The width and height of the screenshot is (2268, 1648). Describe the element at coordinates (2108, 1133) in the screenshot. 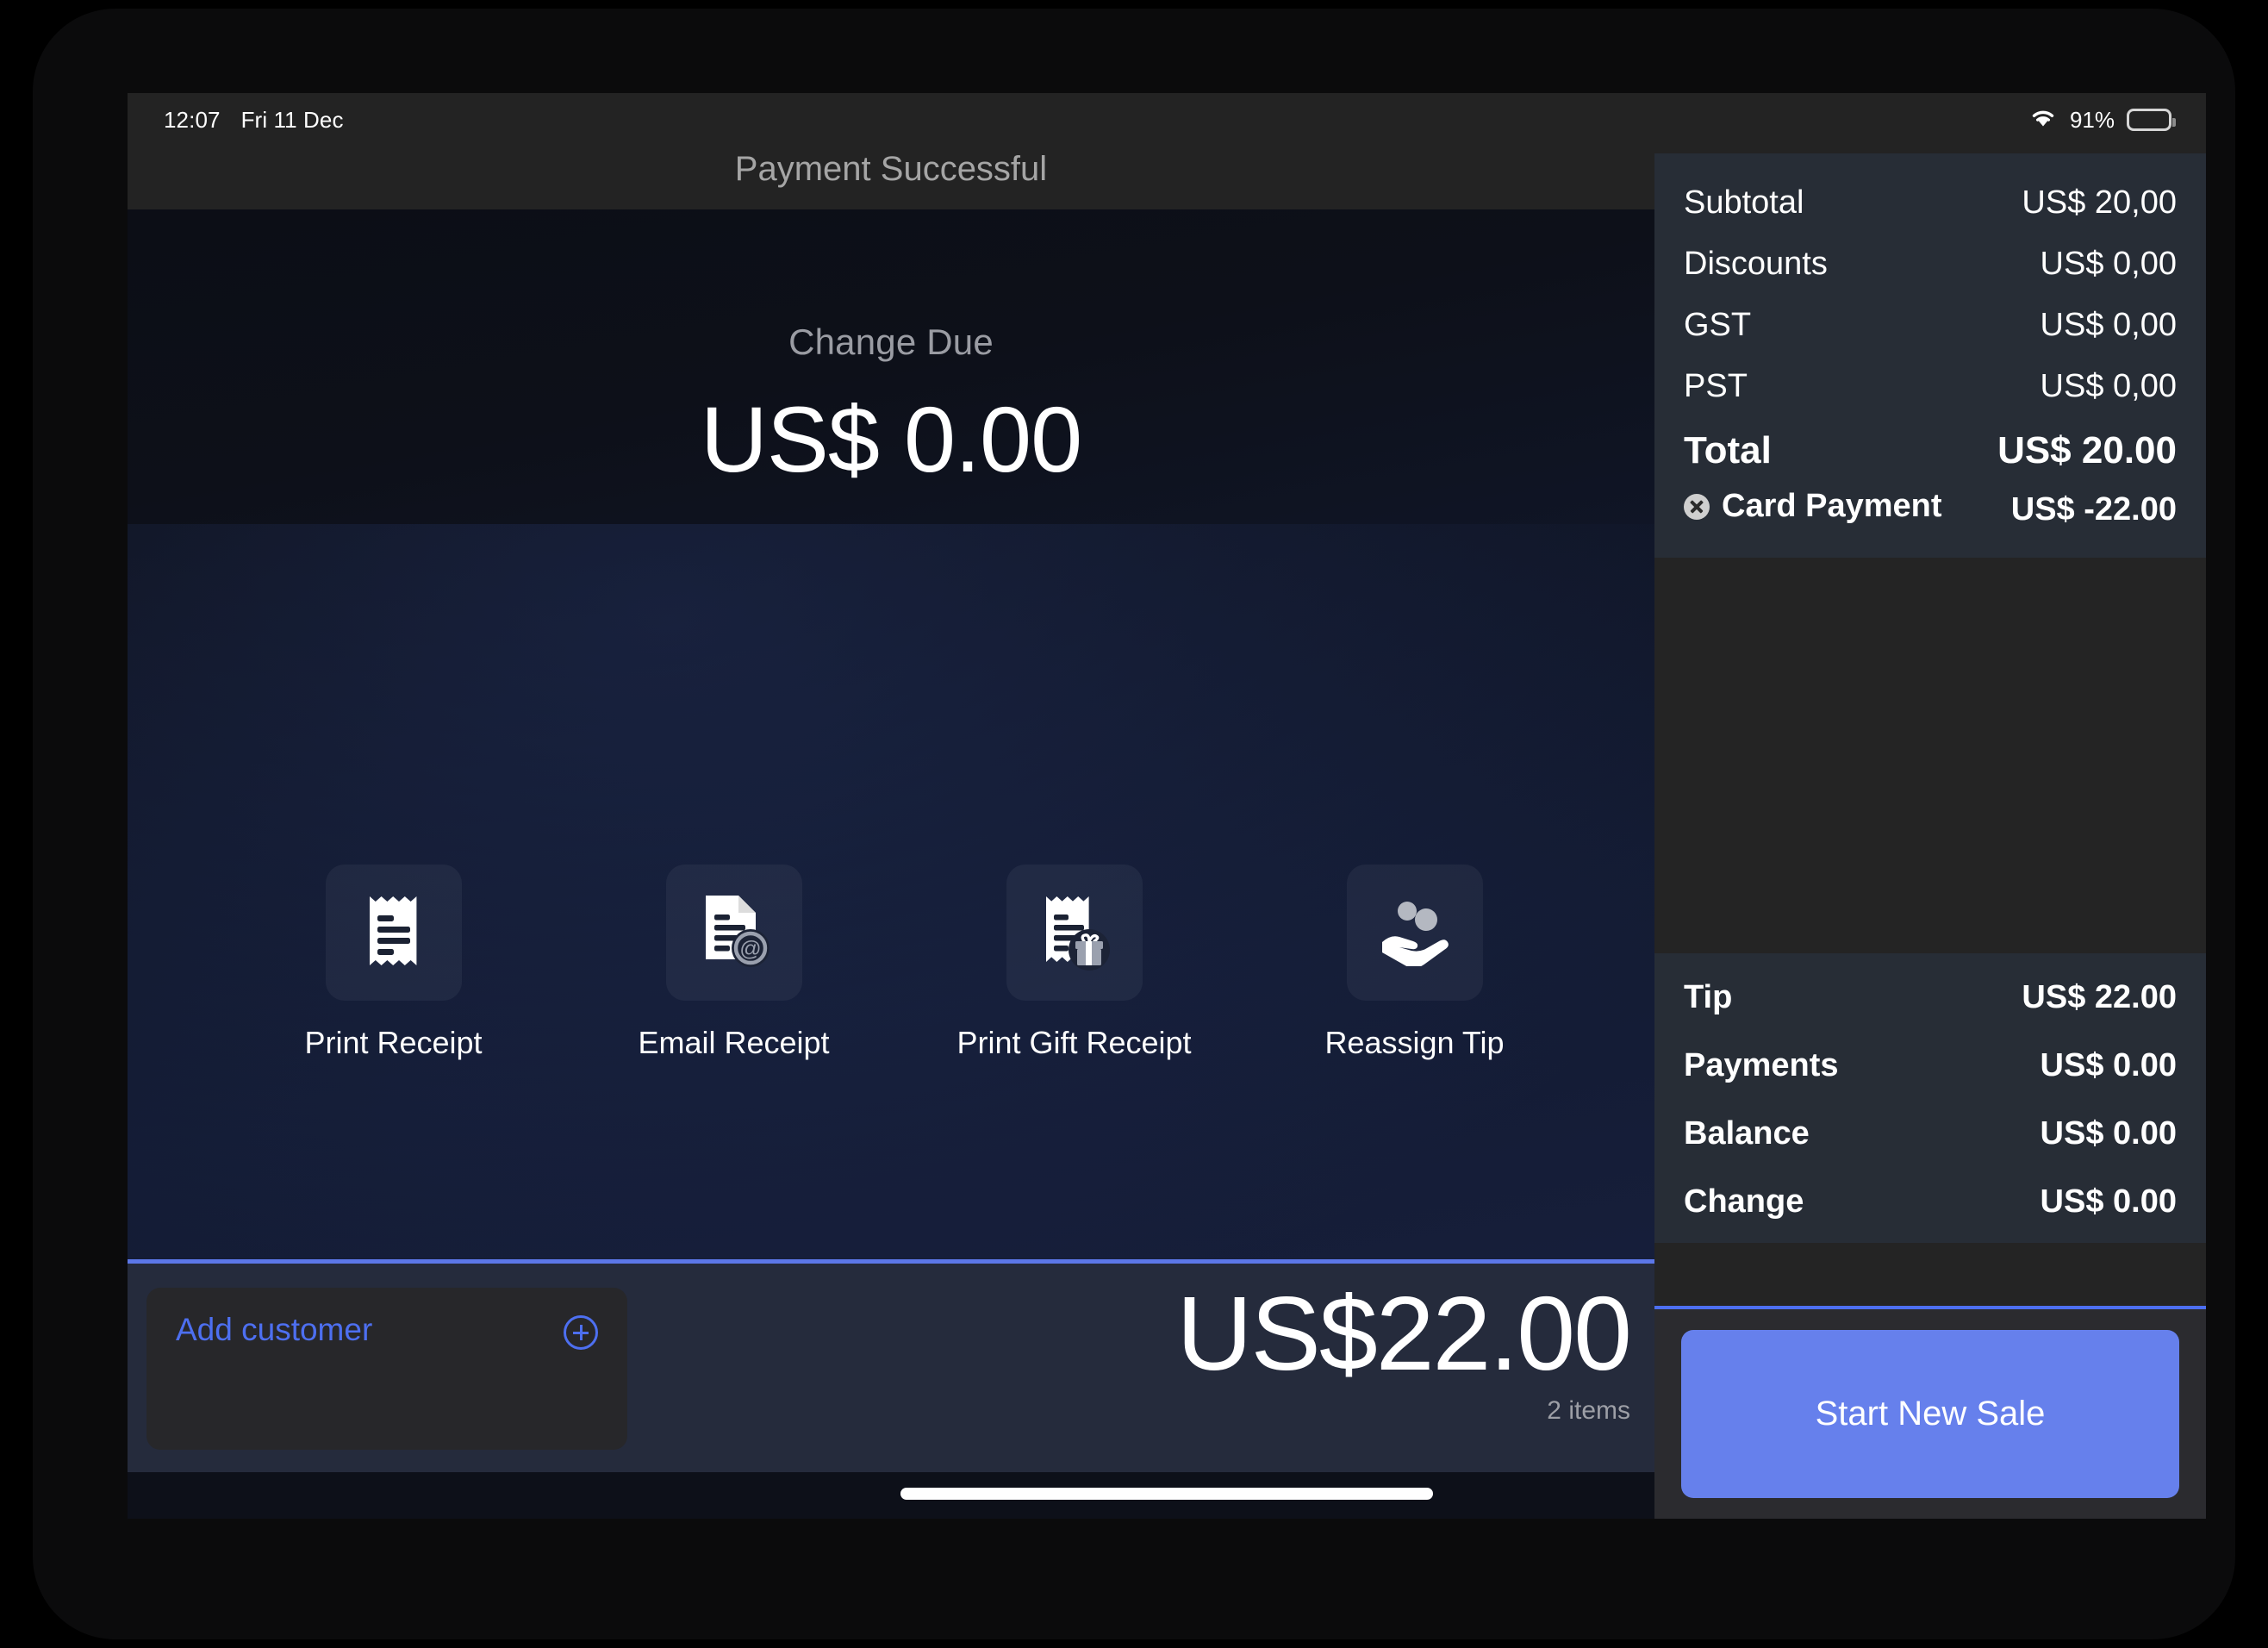

I see `balance-value: US$ 0.00` at that location.